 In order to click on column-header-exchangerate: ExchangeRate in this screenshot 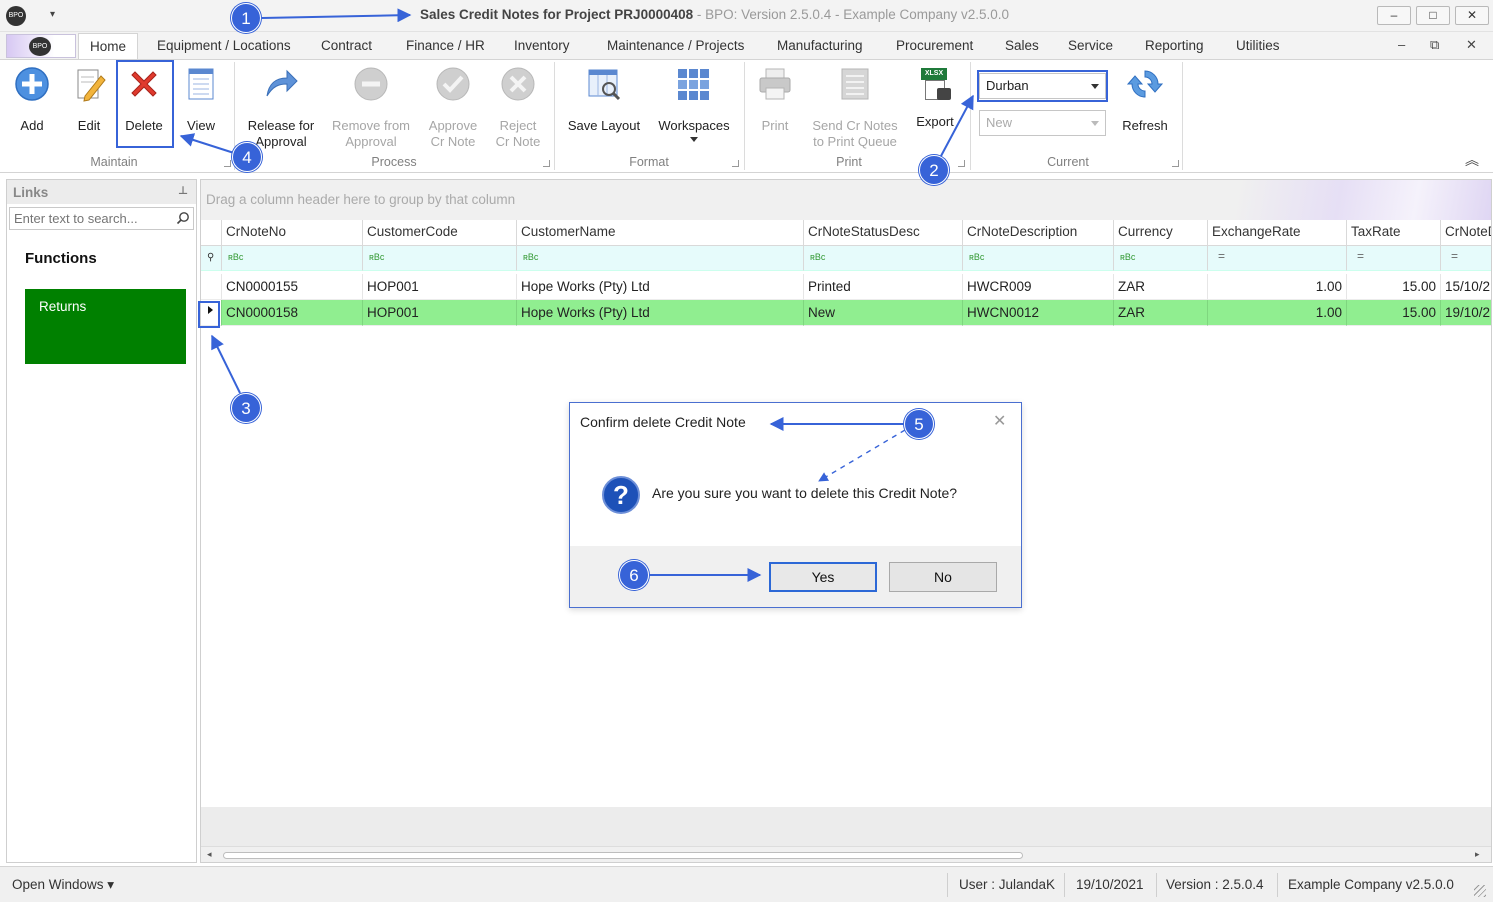, I will do `click(1277, 233)`.